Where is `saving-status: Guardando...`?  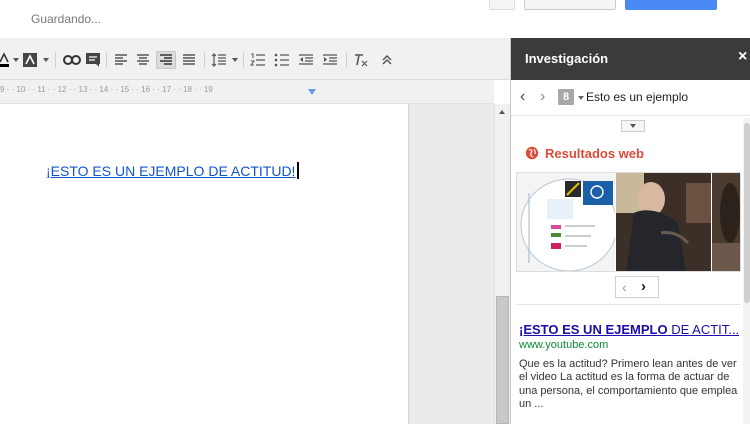
saving-status: Guardando... is located at coordinates (66, 19).